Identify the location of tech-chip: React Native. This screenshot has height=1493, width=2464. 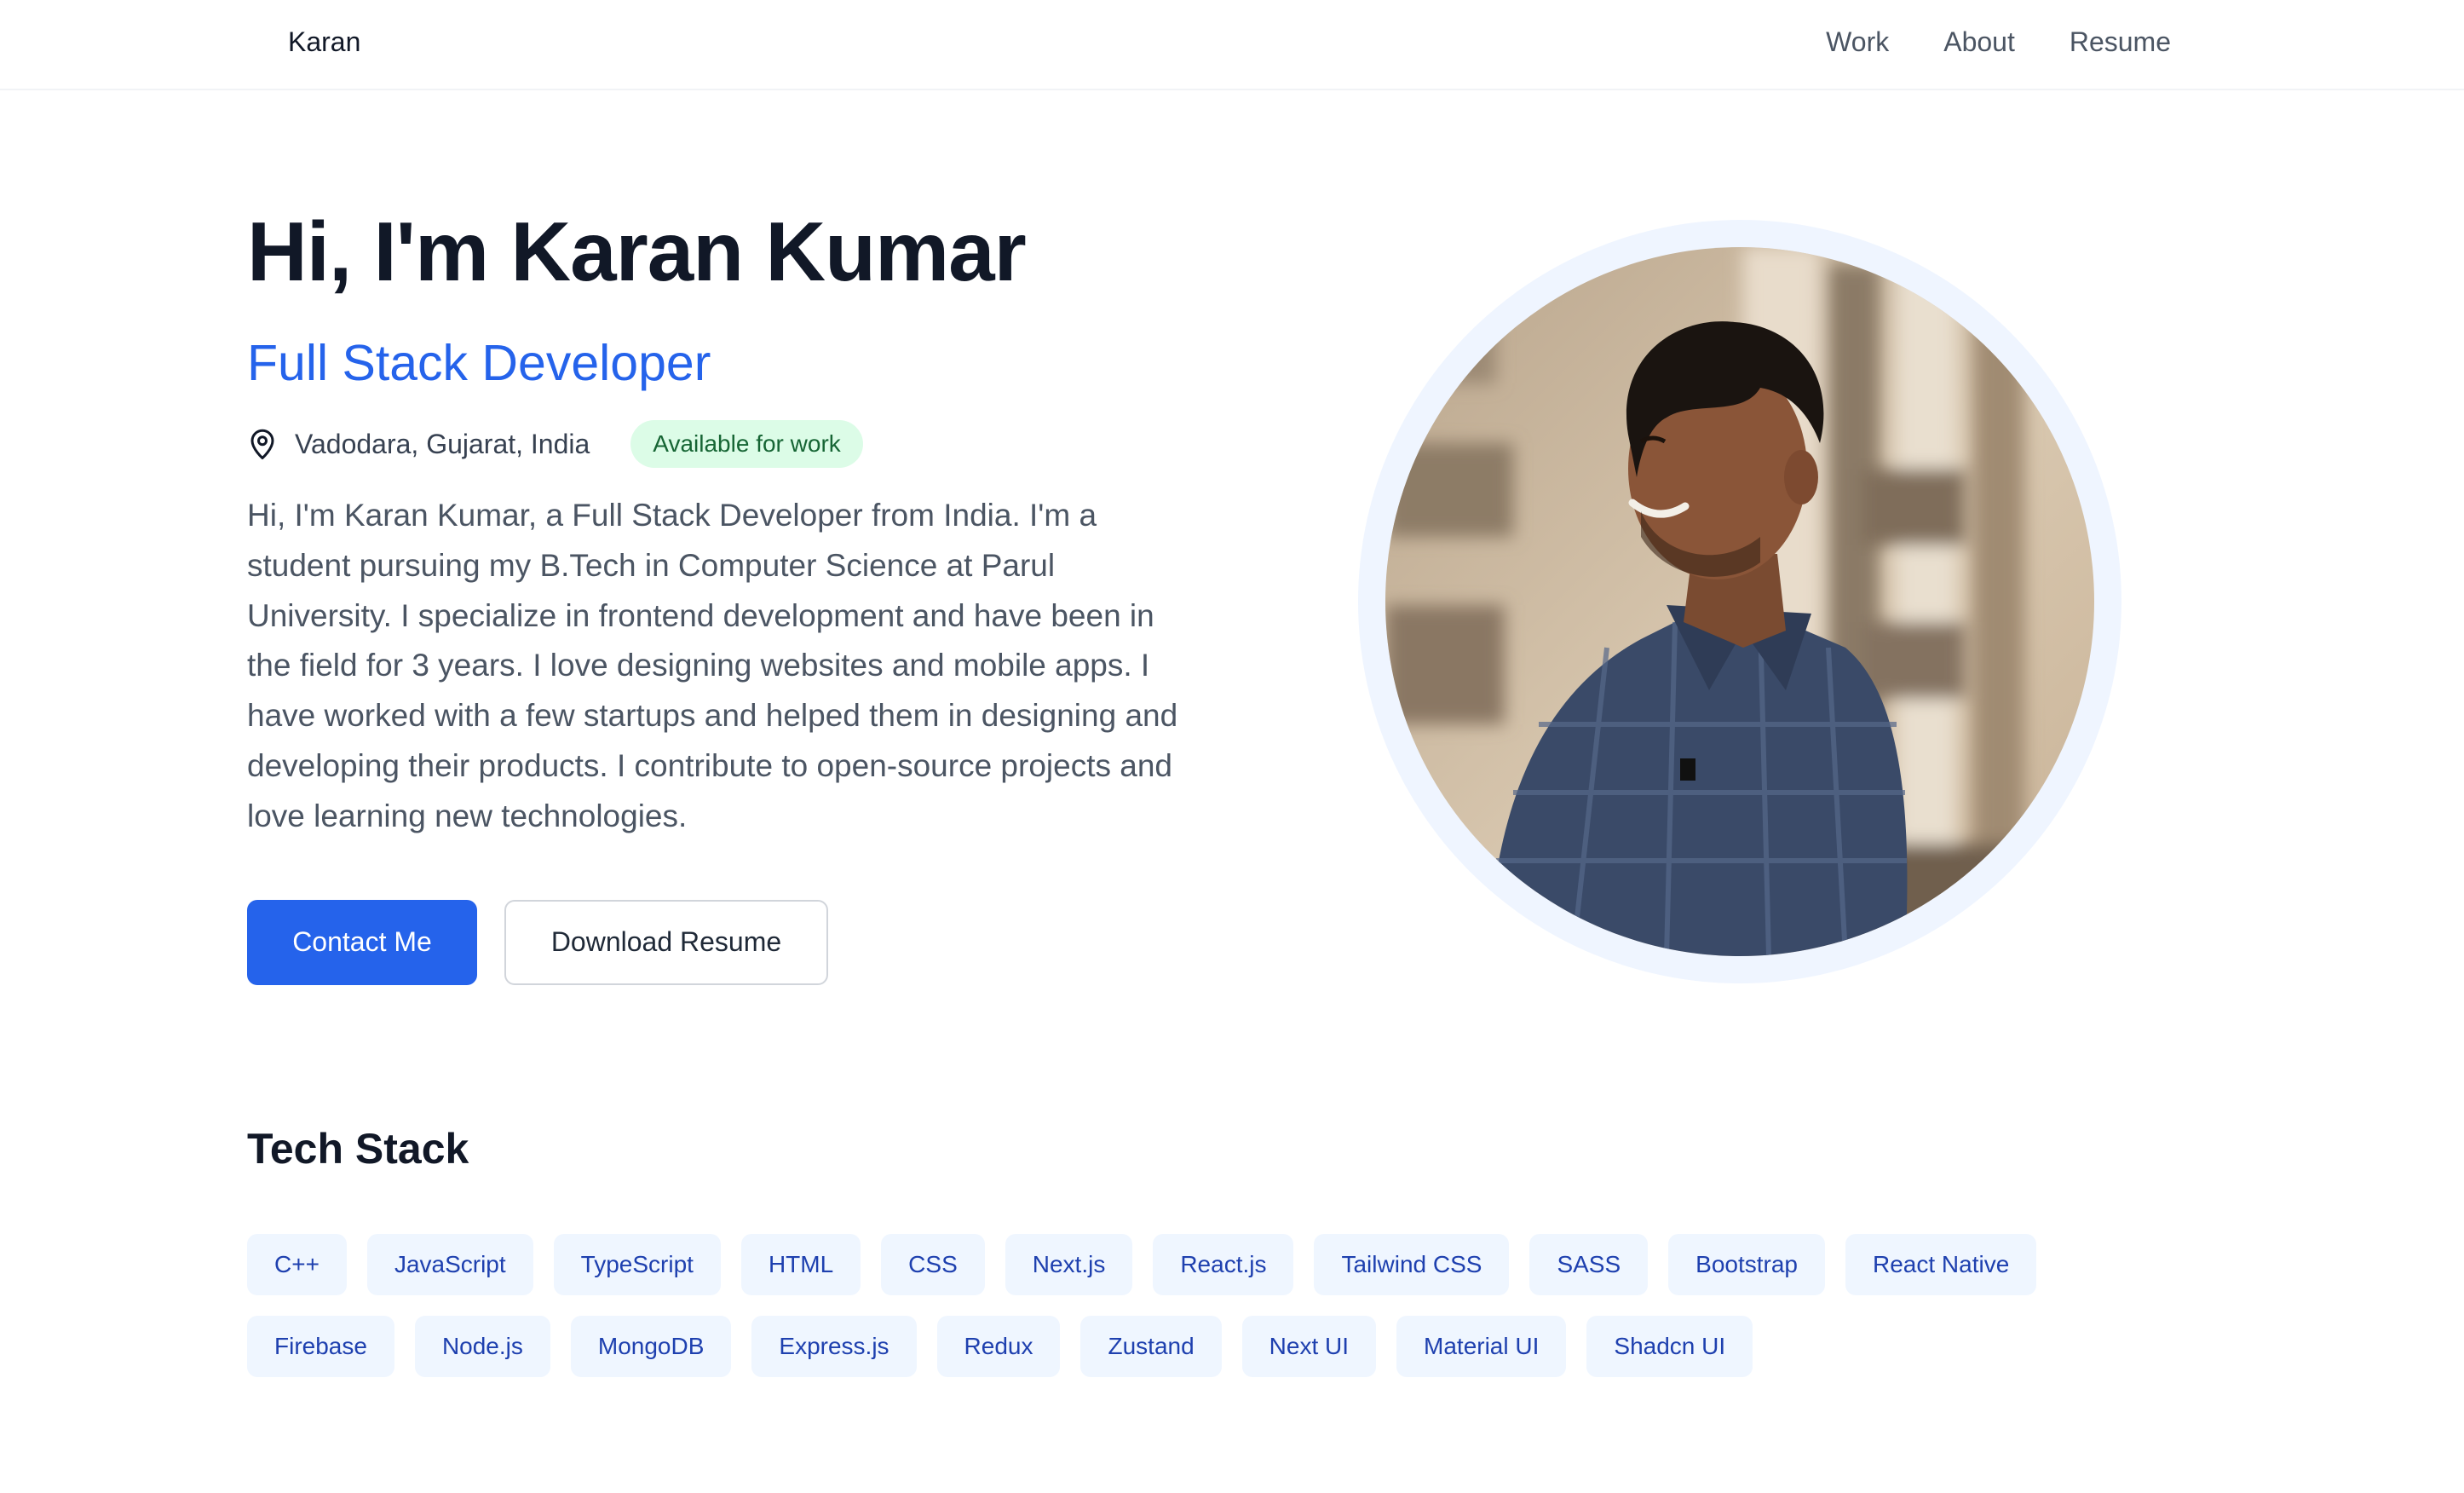
(1941, 1264).